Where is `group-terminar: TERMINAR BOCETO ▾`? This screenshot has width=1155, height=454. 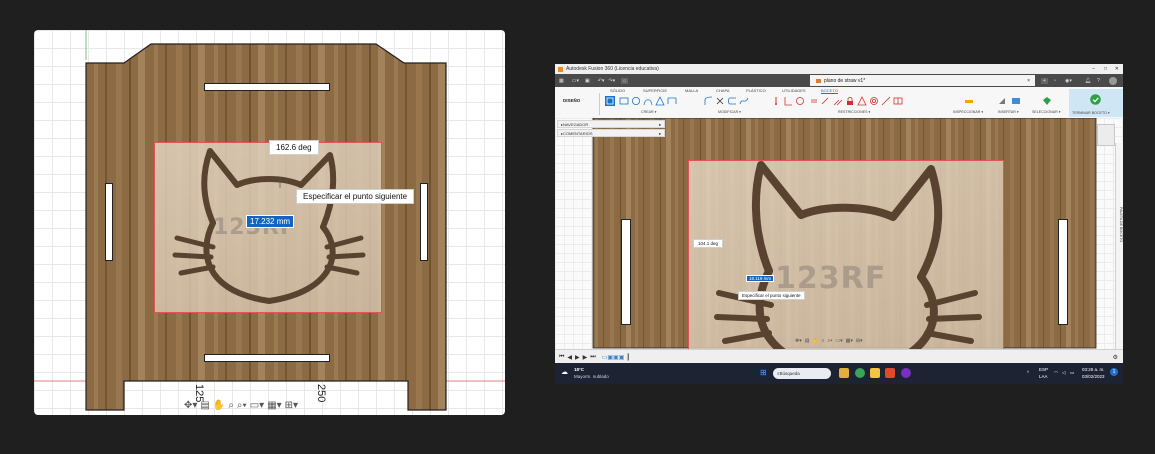
group-terminar: TERMINAR BOCETO ▾ is located at coordinates (1091, 113).